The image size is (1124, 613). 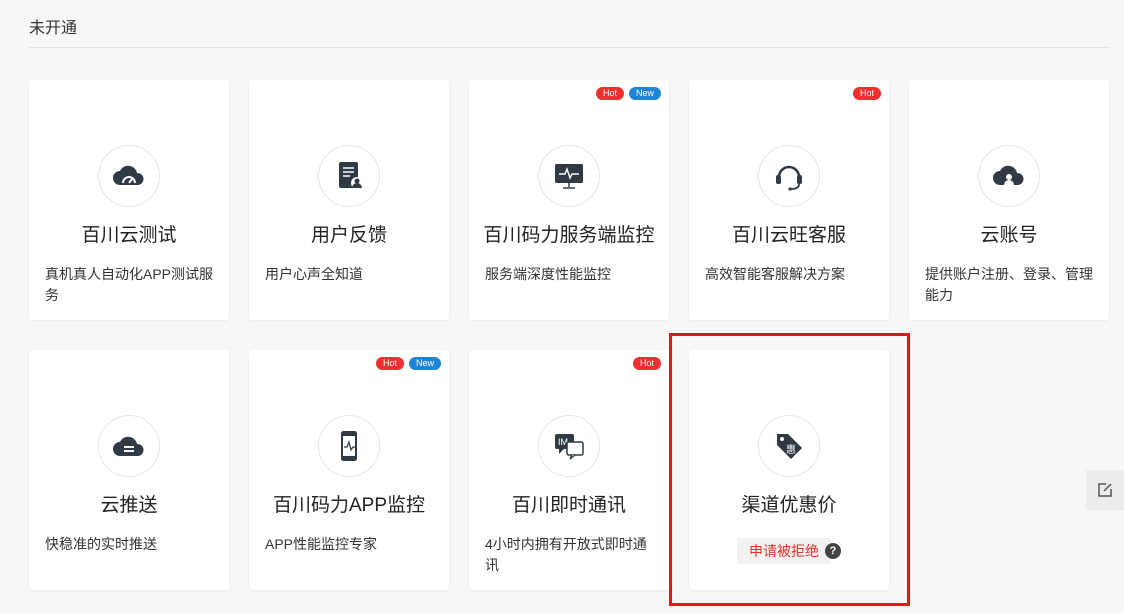 What do you see at coordinates (569, 446) in the screenshot?
I see `im-chat-icon: IM` at bounding box center [569, 446].